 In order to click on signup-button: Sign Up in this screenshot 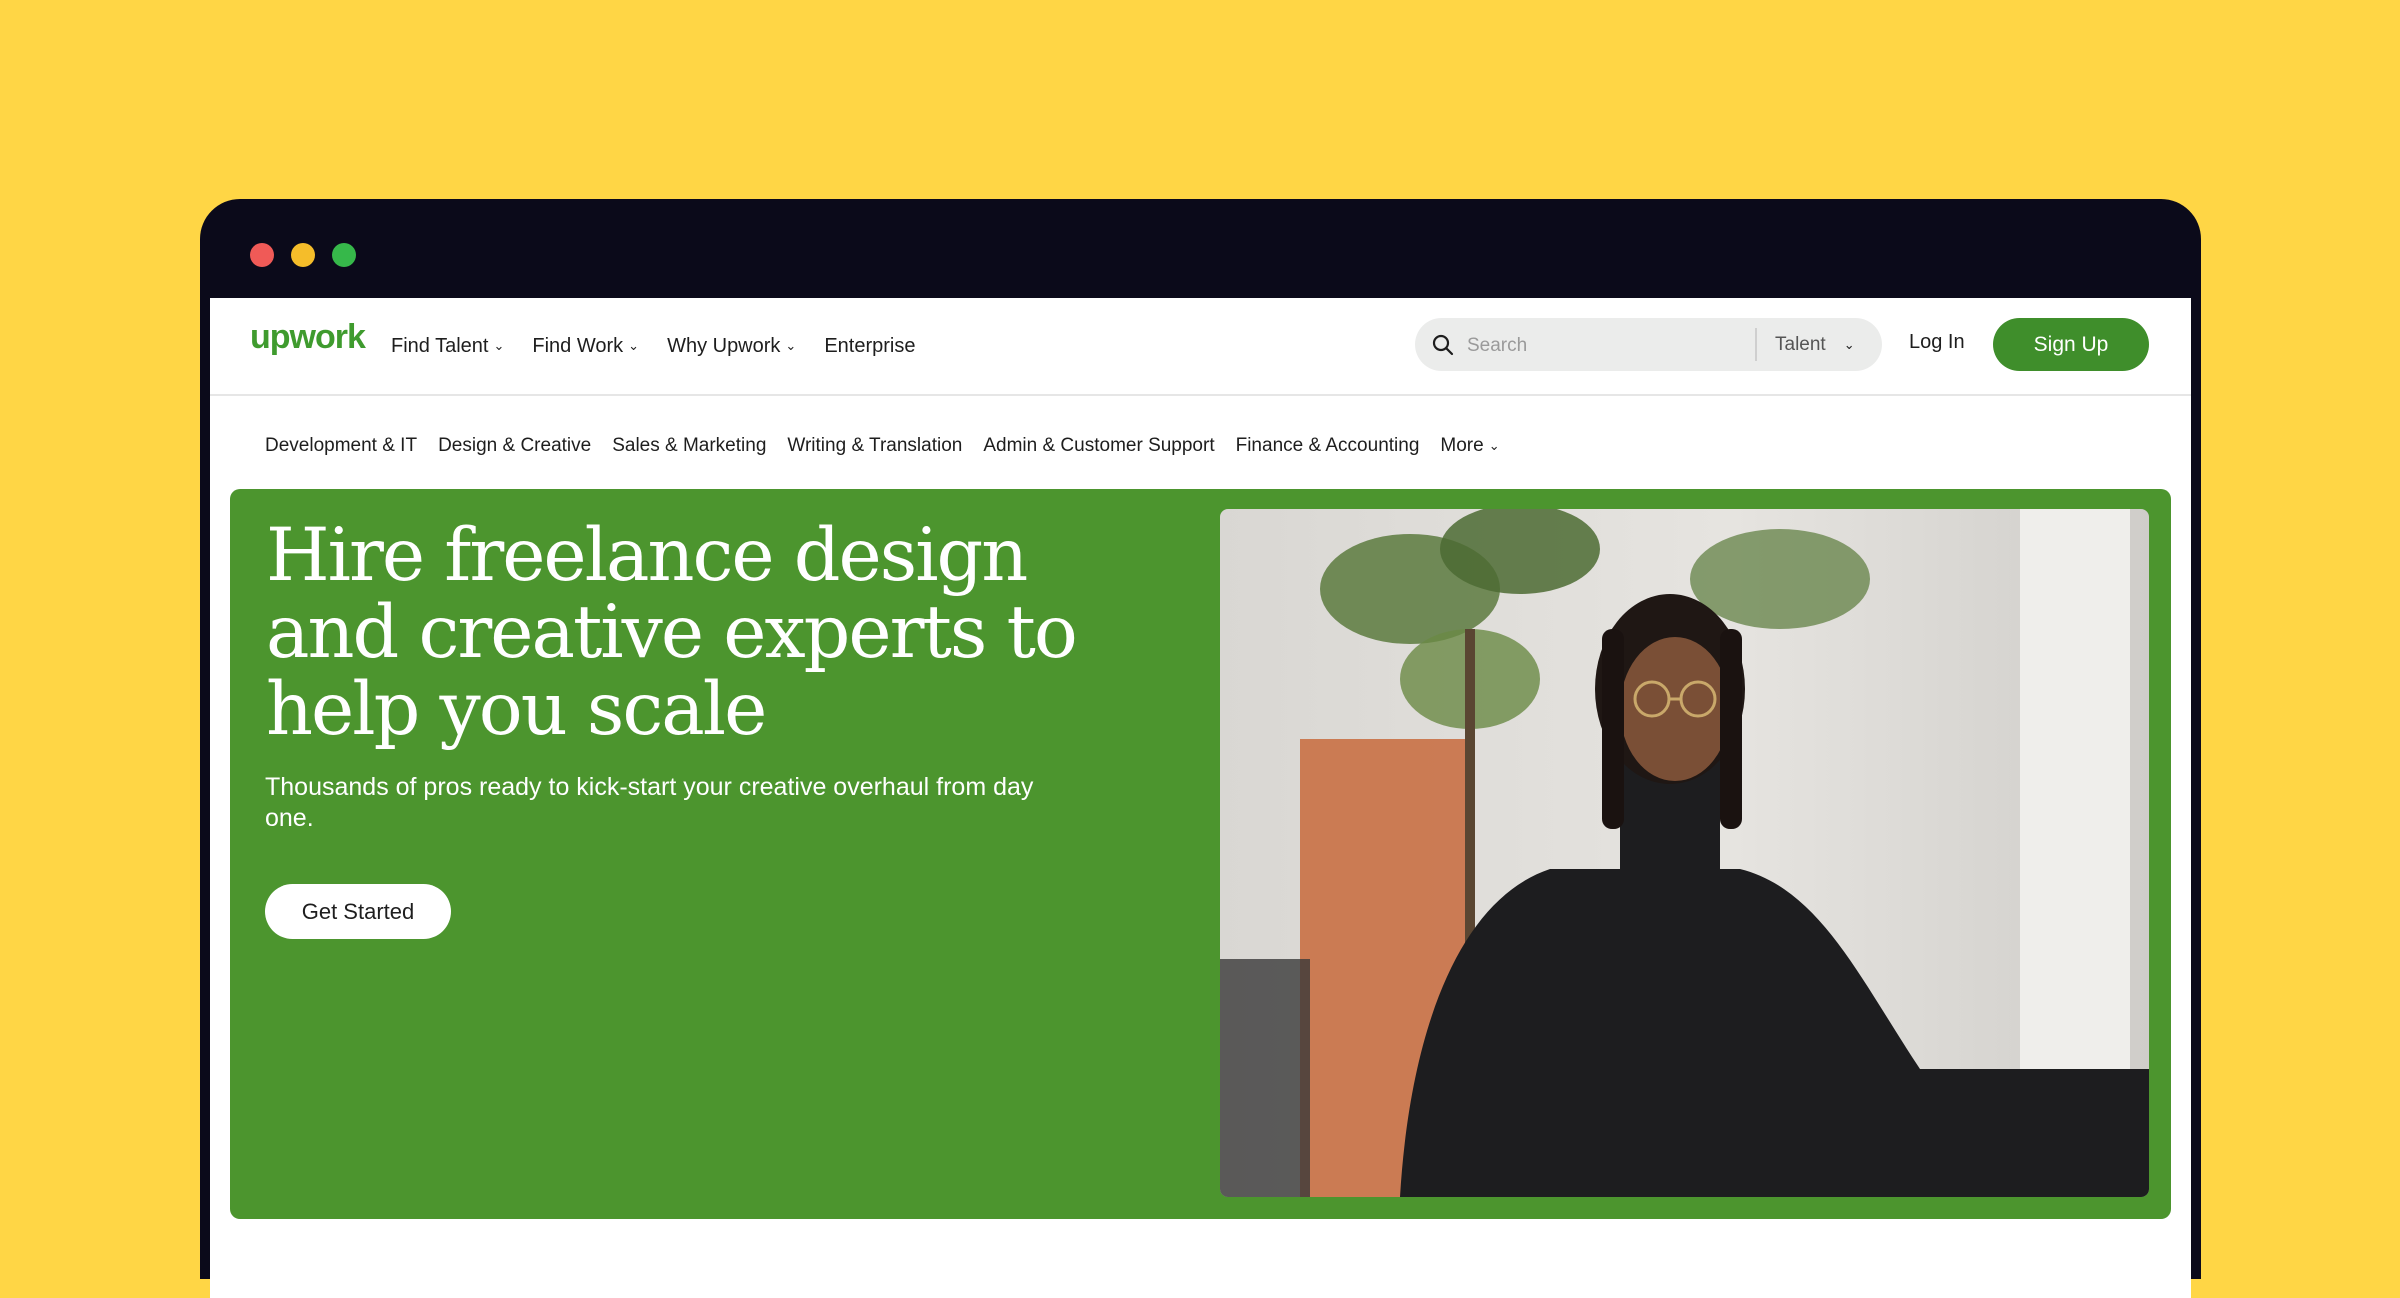, I will do `click(2071, 344)`.